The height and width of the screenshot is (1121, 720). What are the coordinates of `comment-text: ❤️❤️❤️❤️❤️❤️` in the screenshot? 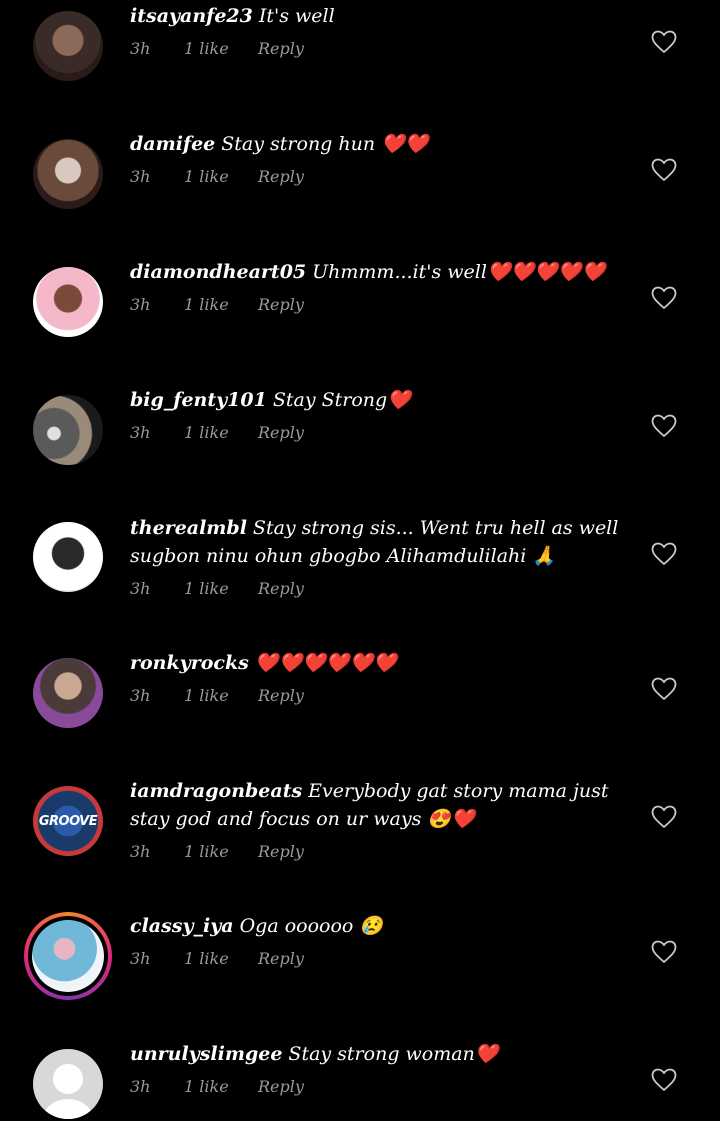 It's located at (325, 663).